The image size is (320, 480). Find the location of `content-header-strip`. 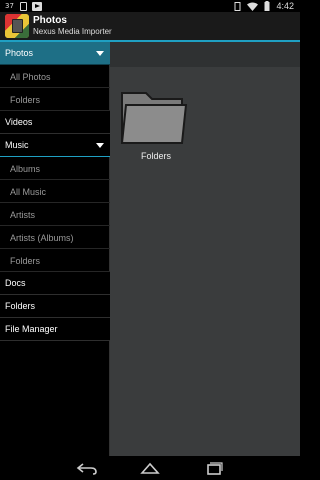

content-header-strip is located at coordinates (205, 54).